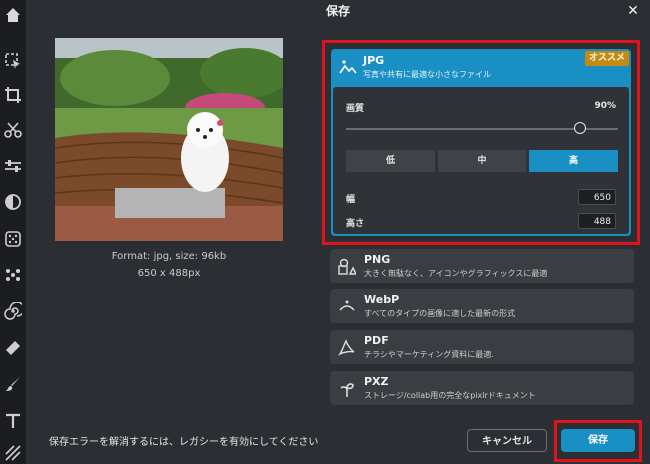 Image resolution: width=650 pixels, height=464 pixels. Describe the element at coordinates (482, 306) in the screenshot. I see `webp-option: WebP すべてのタイプの画像に適した最新の形式` at that location.